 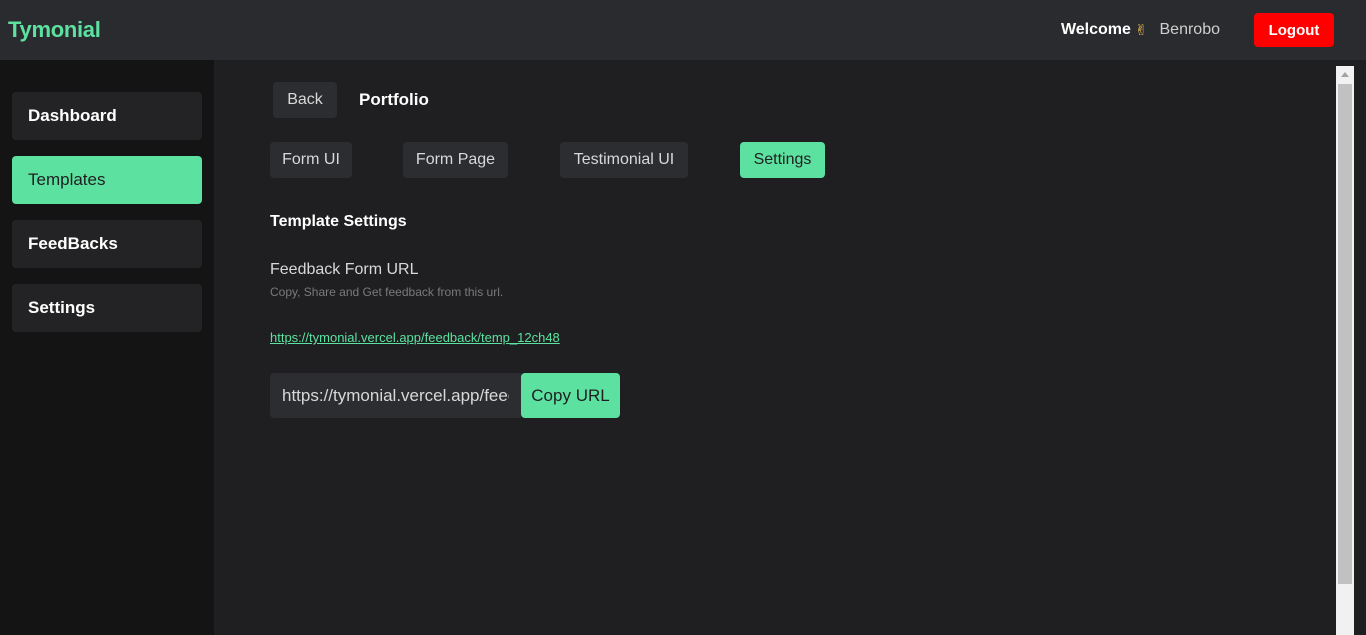 What do you see at coordinates (351, 100) in the screenshot?
I see `page-header: Back Portfolio` at bounding box center [351, 100].